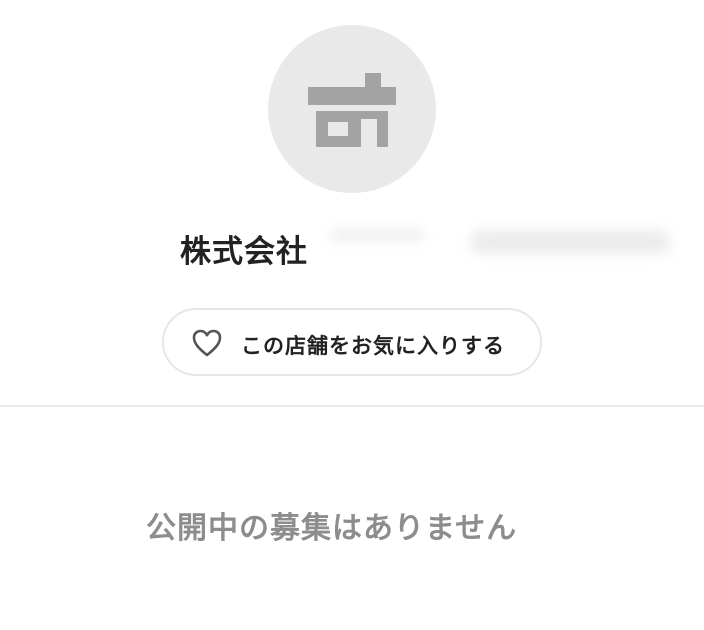 This screenshot has width=704, height=630. What do you see at coordinates (430, 246) in the screenshot?
I see `shop-name-row: 株式会社` at bounding box center [430, 246].